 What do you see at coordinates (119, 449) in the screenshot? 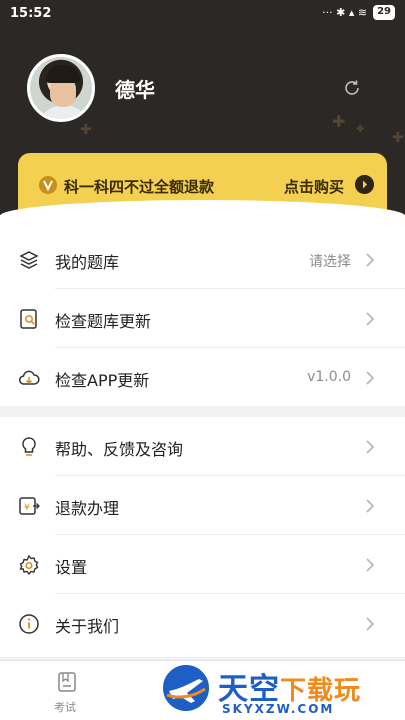
I see `menu-label: 帮助、反馈及咨询` at bounding box center [119, 449].